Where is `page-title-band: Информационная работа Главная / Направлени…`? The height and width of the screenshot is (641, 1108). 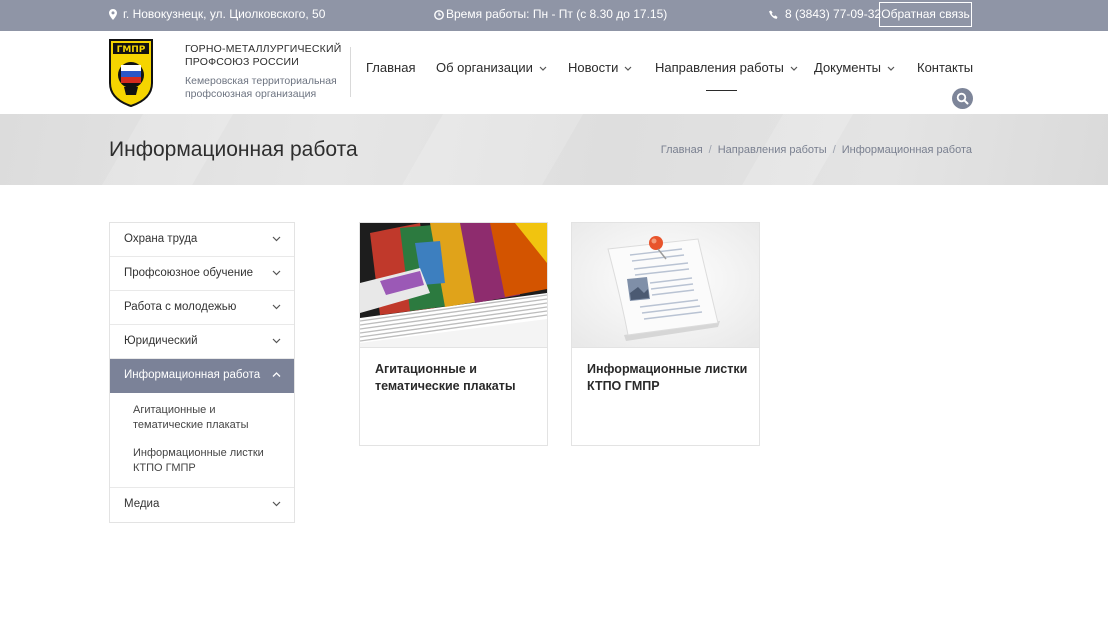
page-title-band: Информационная работа Главная / Направлени… is located at coordinates (554, 149).